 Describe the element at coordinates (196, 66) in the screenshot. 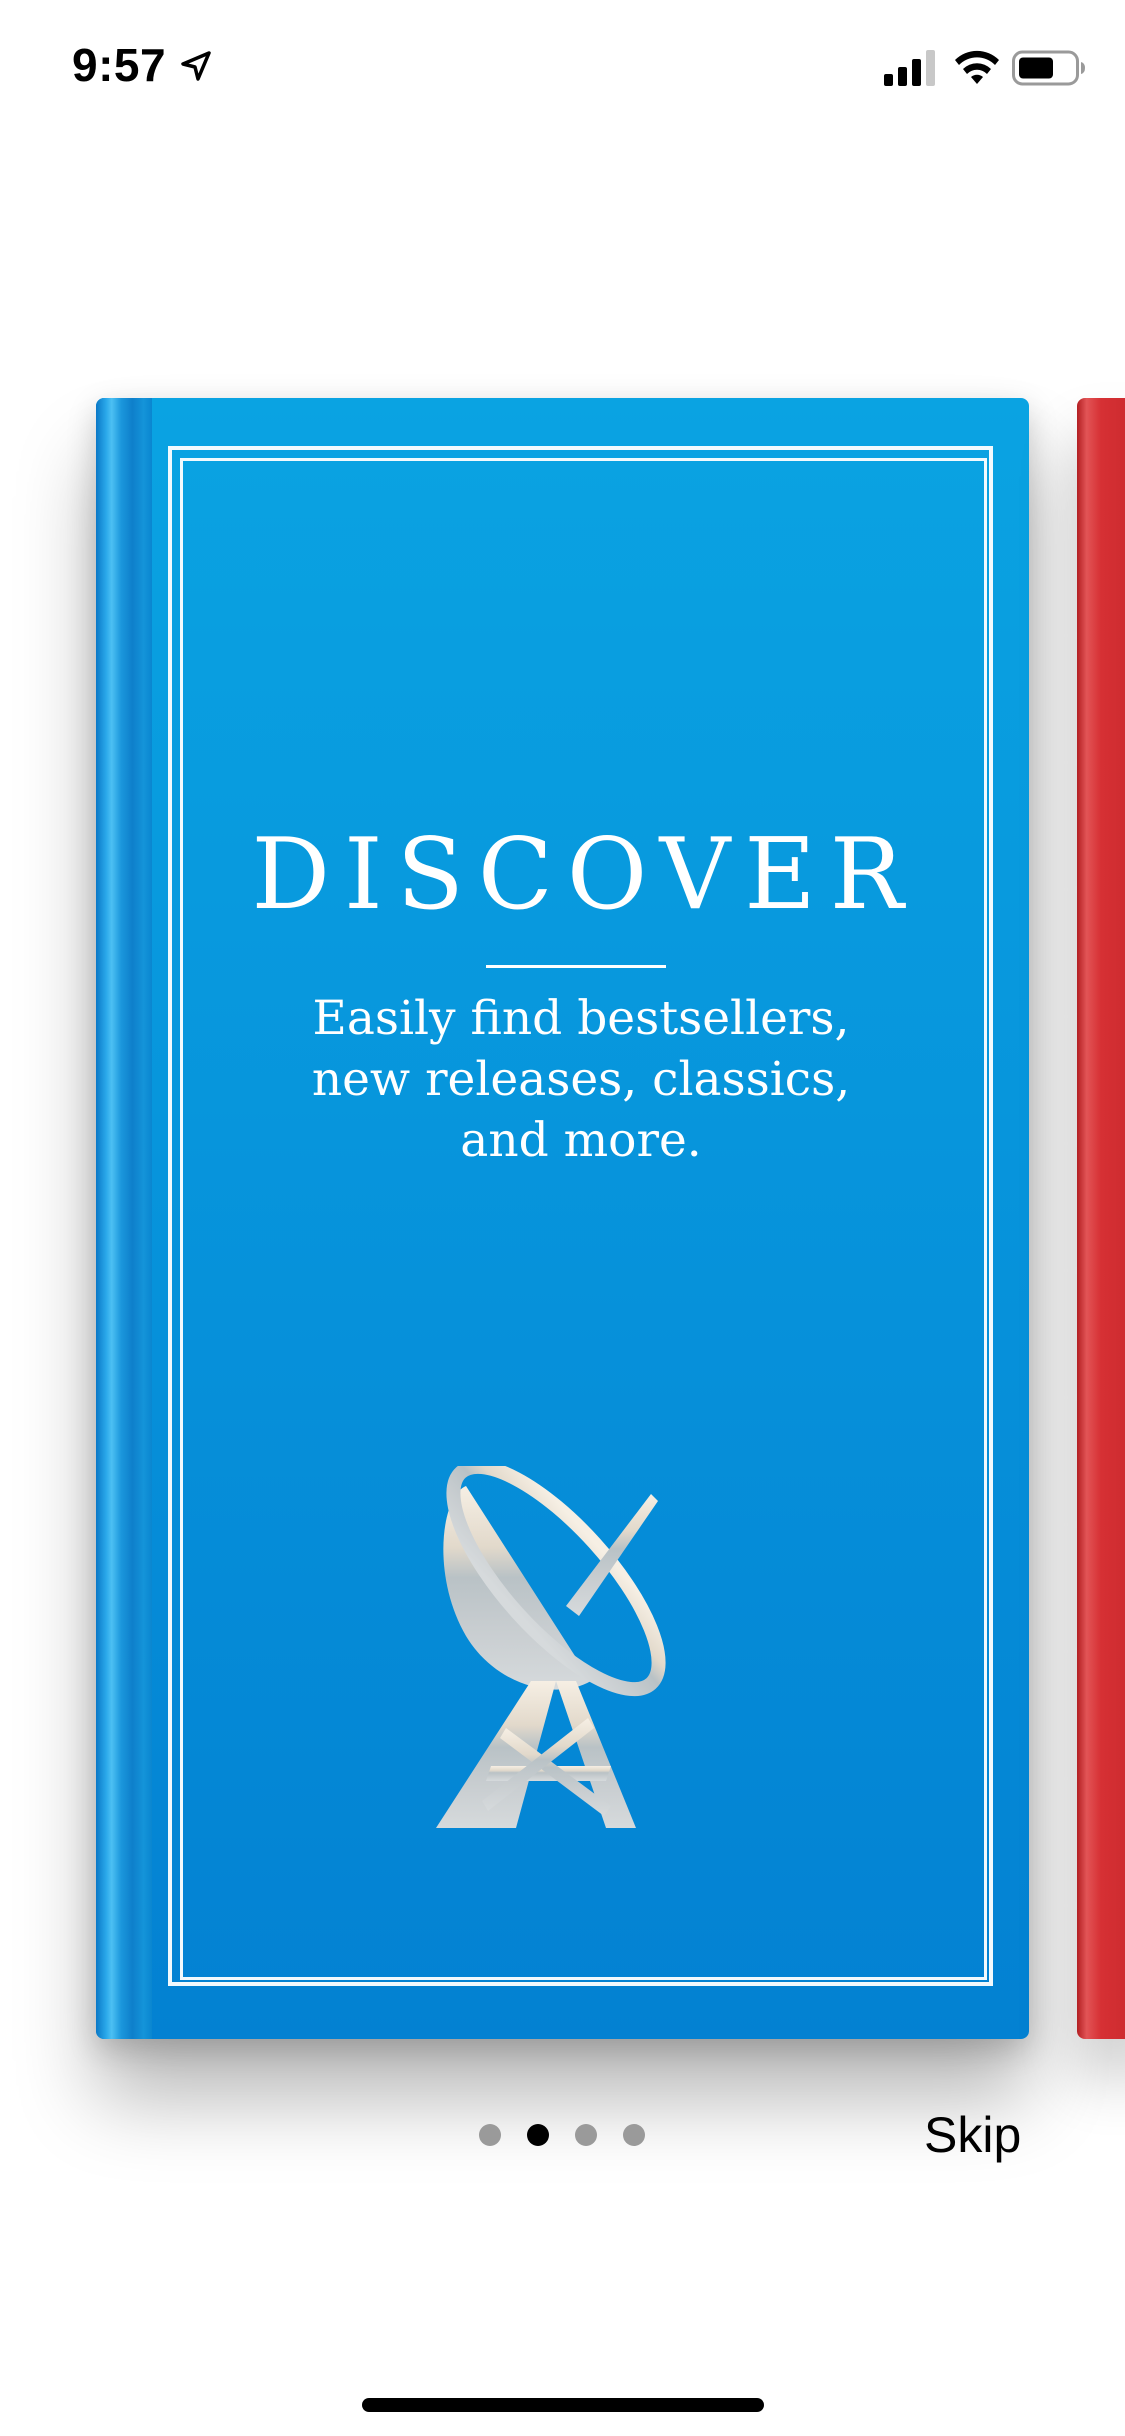

I see `location-arrow-icon` at that location.